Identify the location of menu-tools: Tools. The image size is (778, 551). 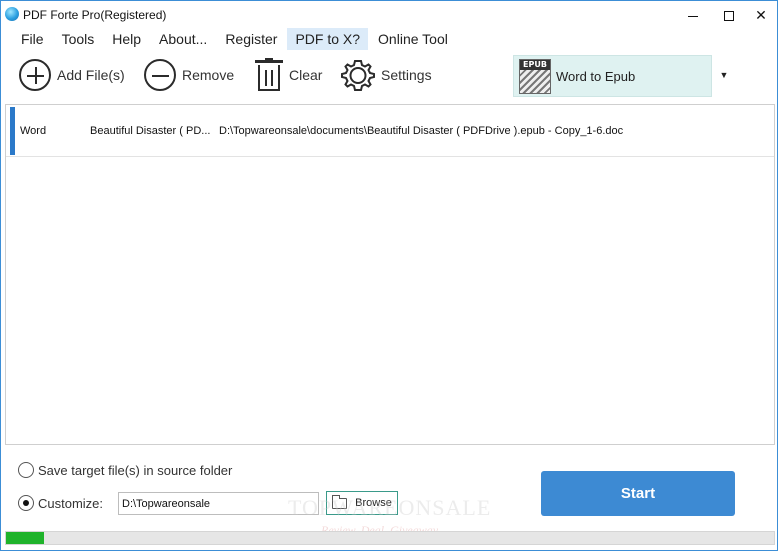
(78, 39).